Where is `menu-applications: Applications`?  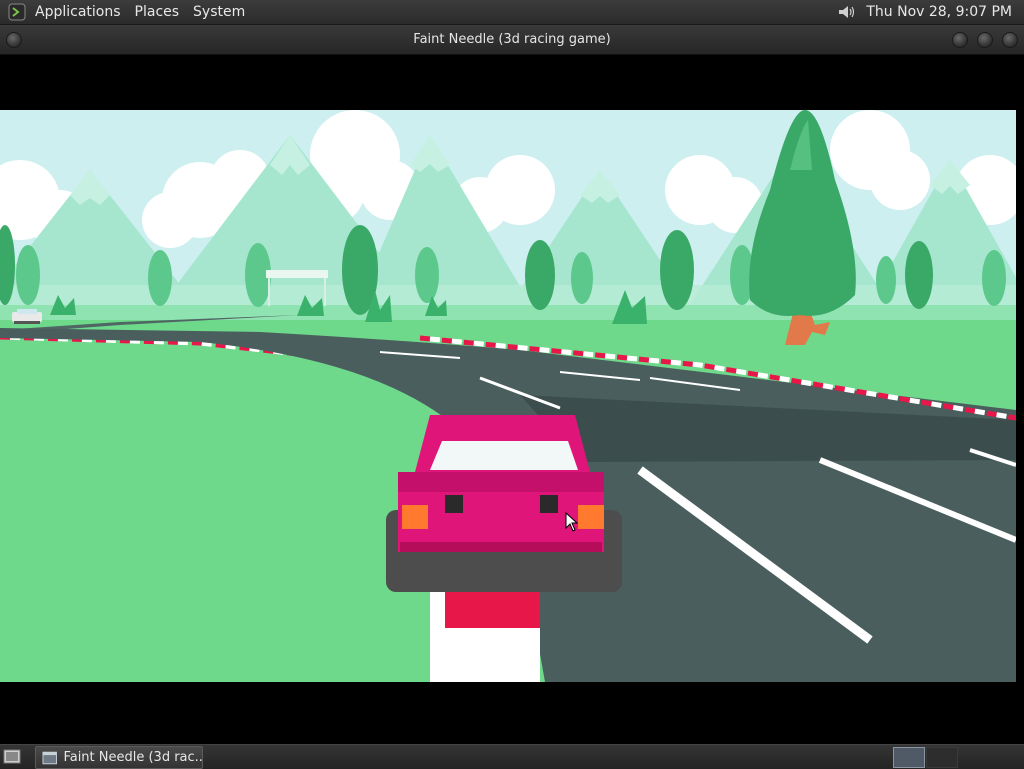 menu-applications: Applications is located at coordinates (78, 12).